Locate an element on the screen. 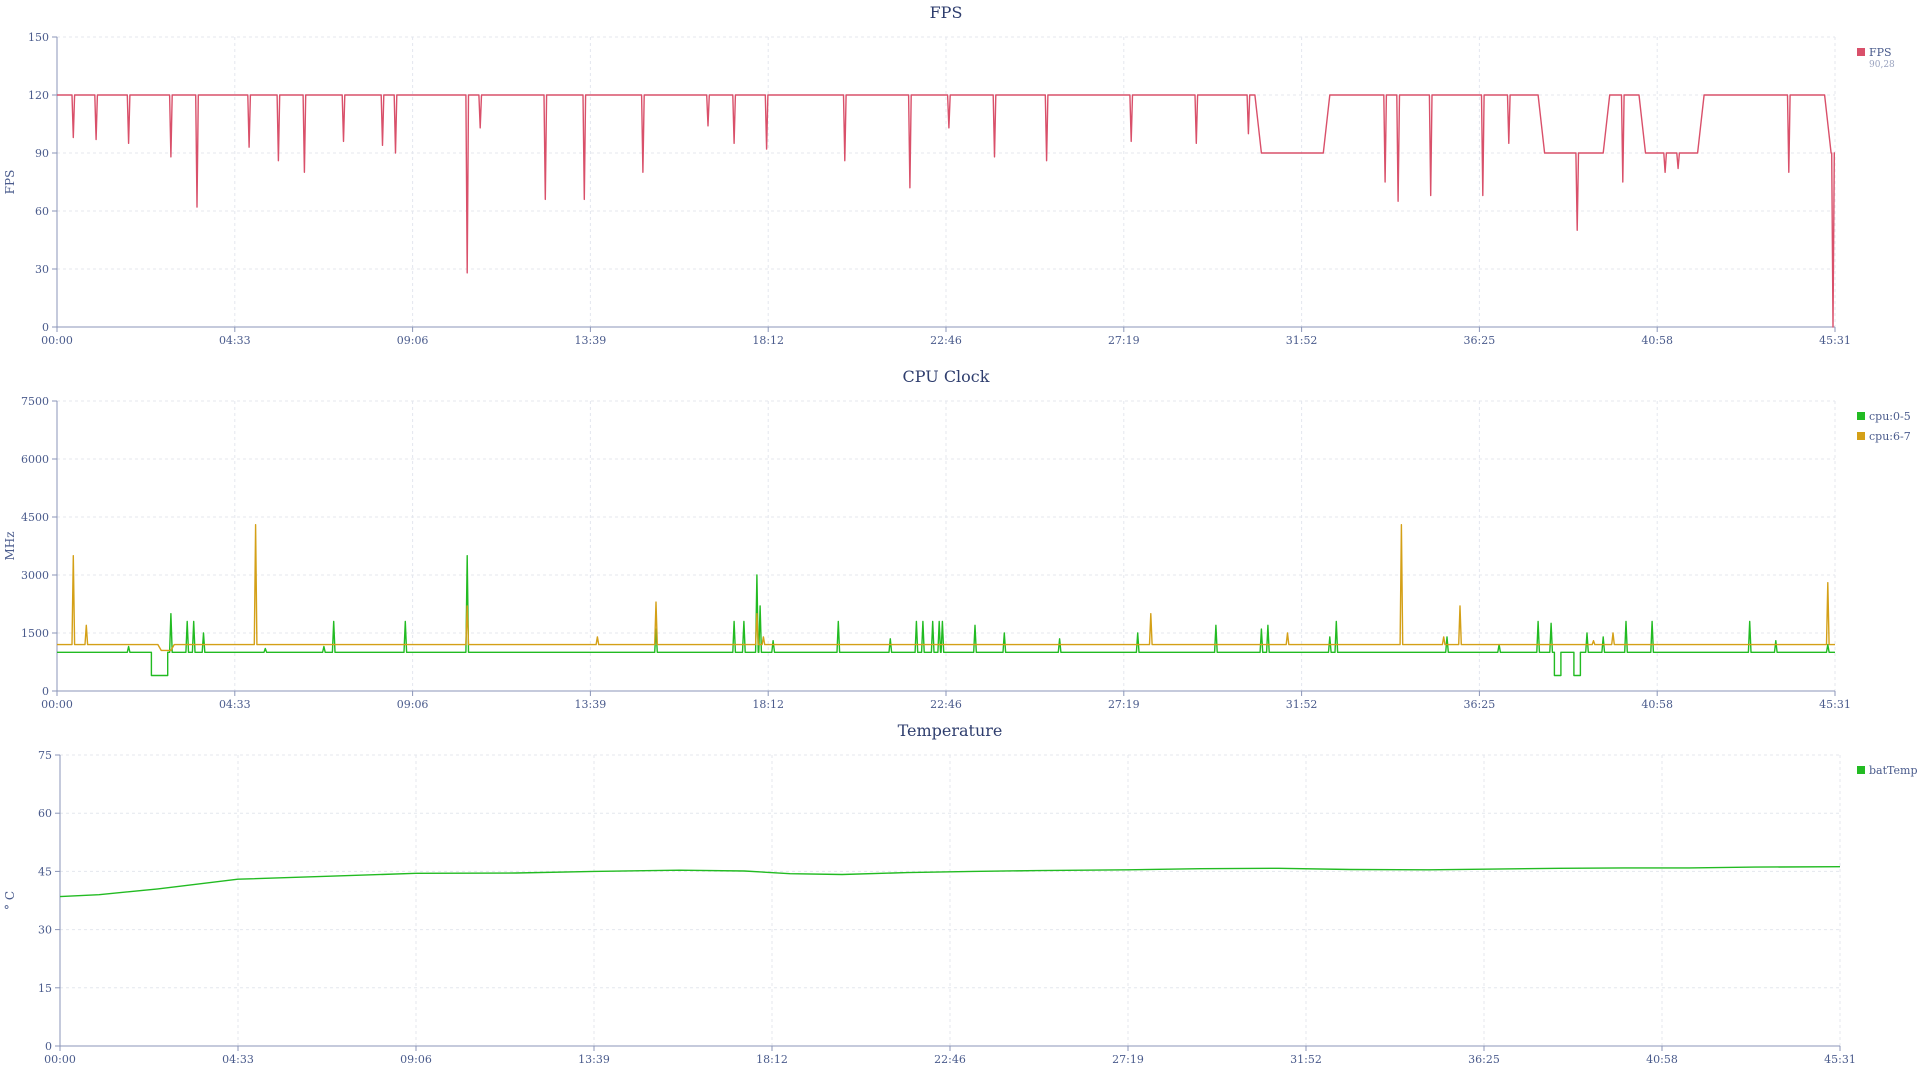 This screenshot has width=1920, height=1069. legend-label: cpu:0-5 is located at coordinates (1890, 416).